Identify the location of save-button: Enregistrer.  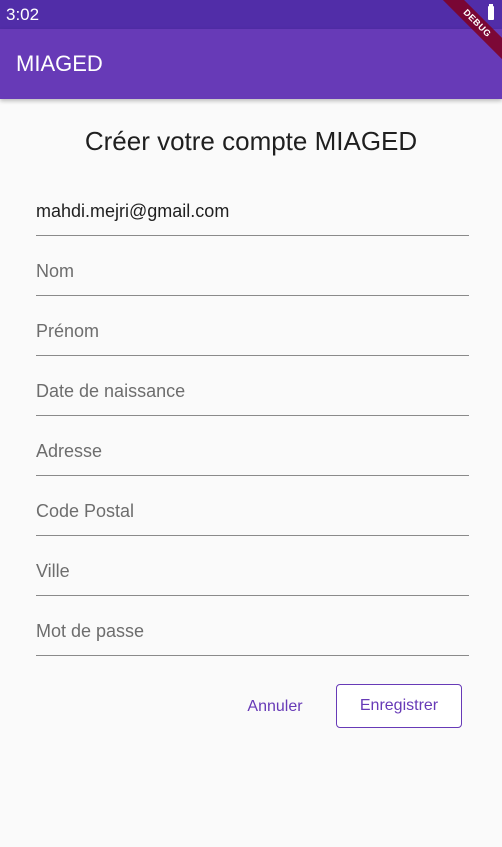
(399, 706).